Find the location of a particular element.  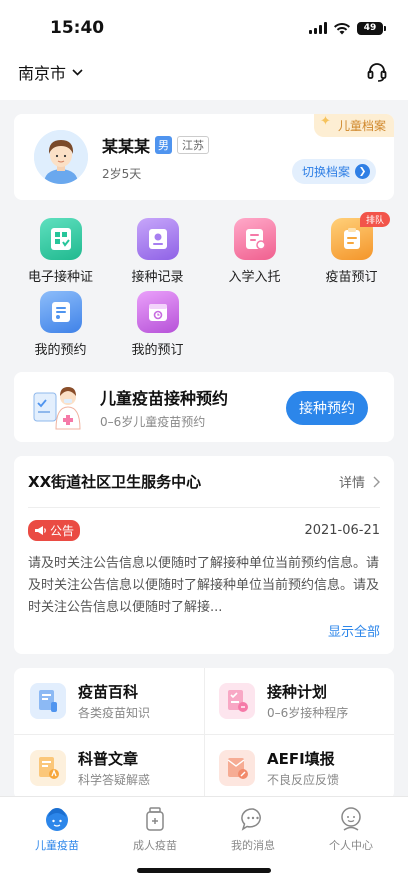

gender-badge: 男 is located at coordinates (164, 144).